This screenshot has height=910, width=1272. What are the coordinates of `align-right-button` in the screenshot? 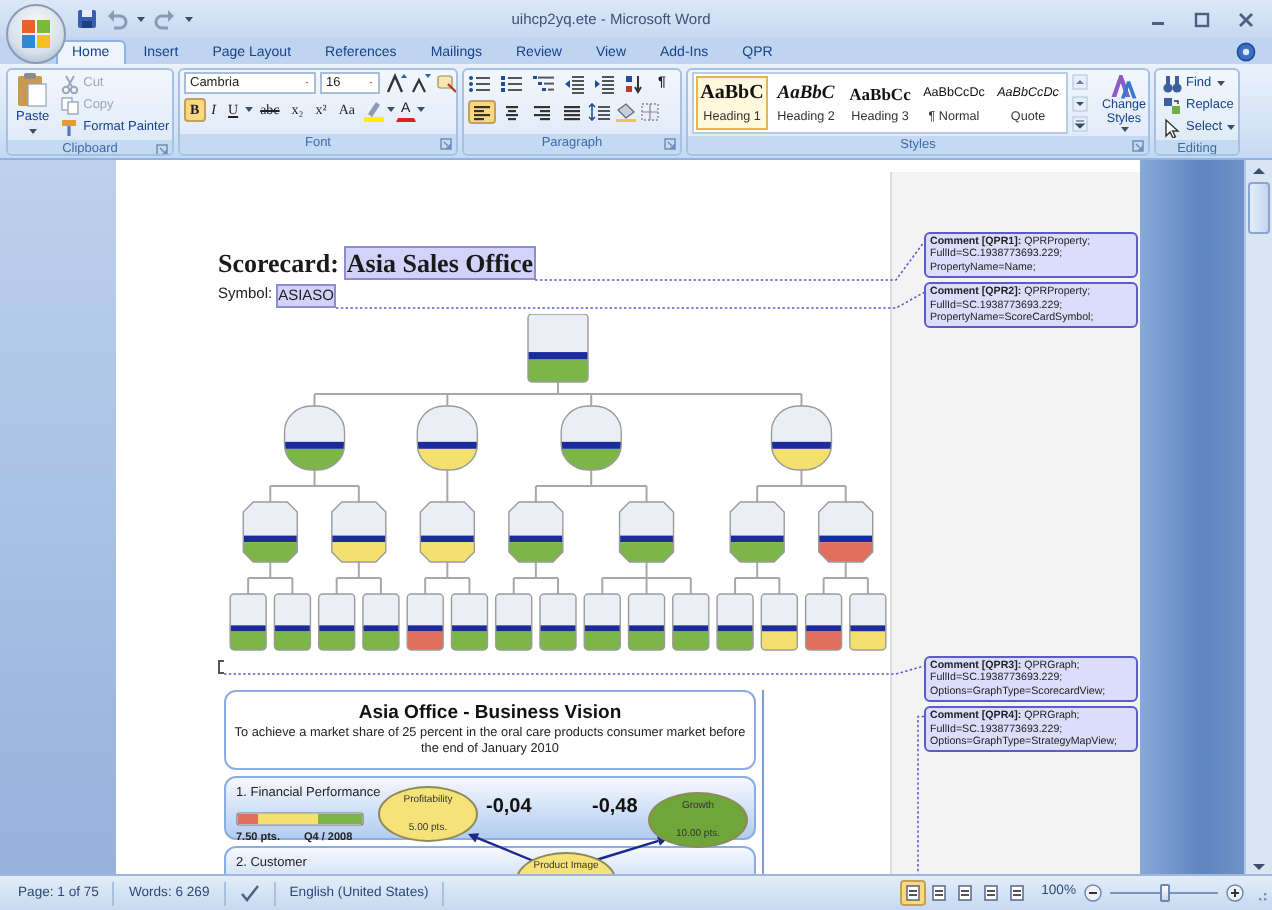 It's located at (542, 112).